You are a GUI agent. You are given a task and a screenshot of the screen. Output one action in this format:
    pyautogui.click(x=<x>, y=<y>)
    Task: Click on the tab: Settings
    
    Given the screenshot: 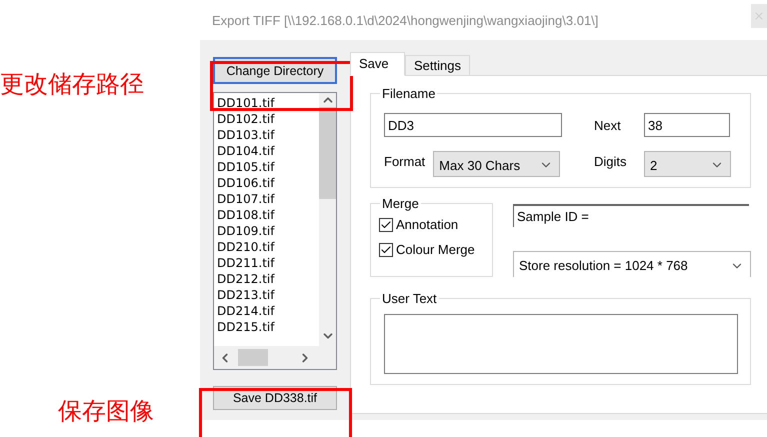 What is the action you would take?
    pyautogui.click(x=437, y=65)
    